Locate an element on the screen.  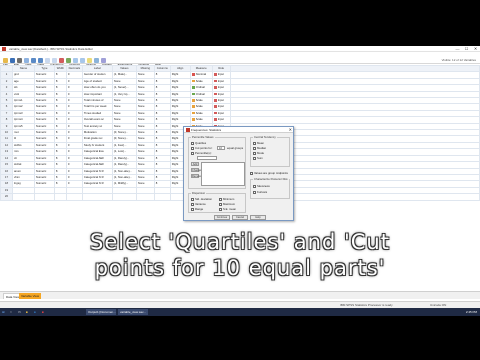
insert-cases-icon is located at coordinates (75, 60).